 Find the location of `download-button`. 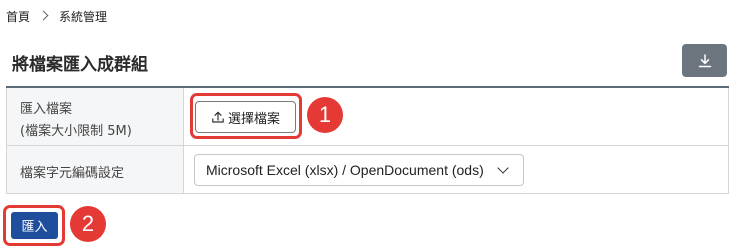

download-button is located at coordinates (704, 60).